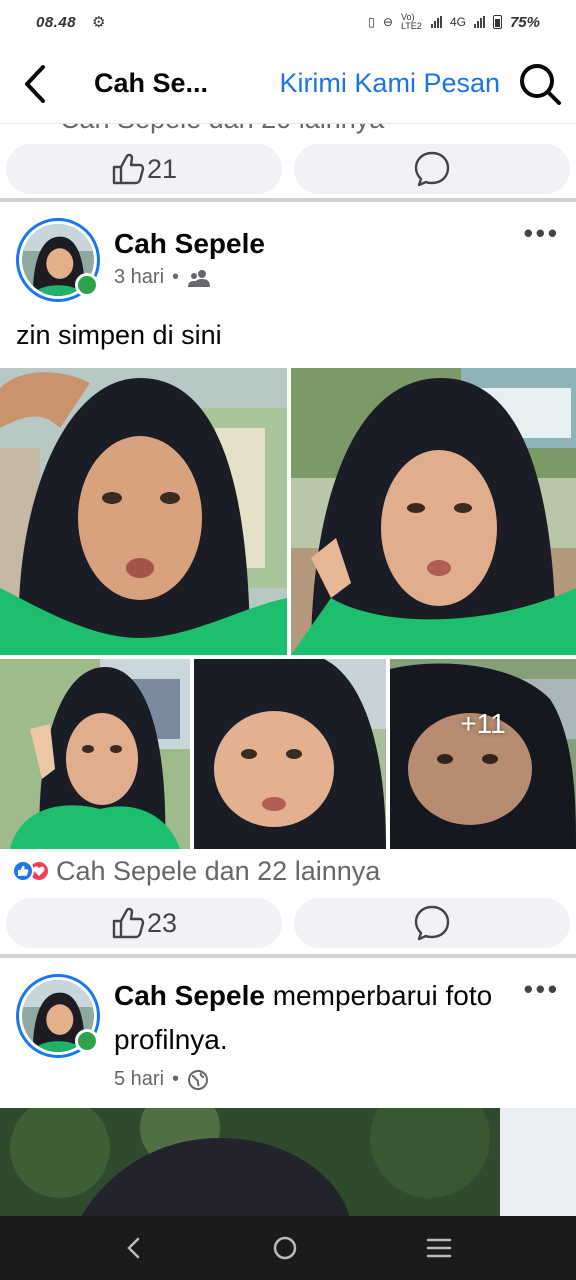 This screenshot has height=1280, width=576. I want to click on profile-photo-preview, so click(288, 1163).